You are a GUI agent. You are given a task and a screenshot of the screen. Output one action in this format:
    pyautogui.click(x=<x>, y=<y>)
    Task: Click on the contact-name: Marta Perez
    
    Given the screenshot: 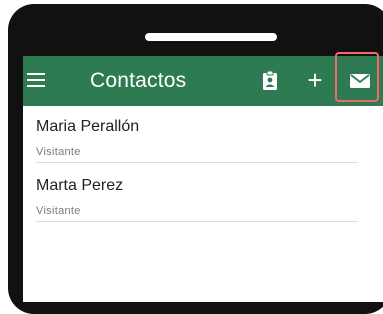 What is the action you would take?
    pyautogui.click(x=80, y=185)
    